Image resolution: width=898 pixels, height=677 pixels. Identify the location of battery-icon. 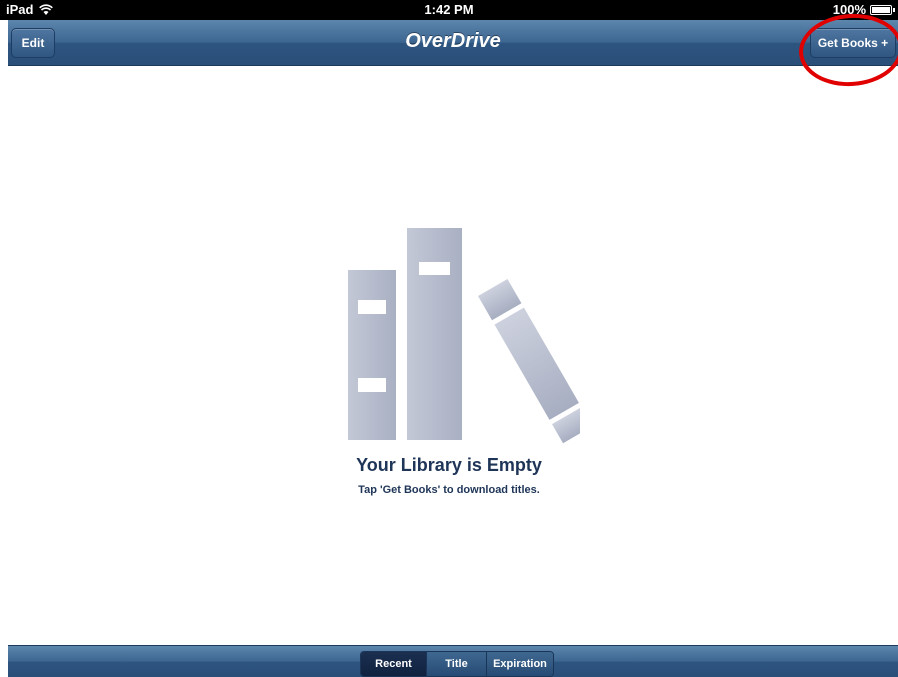
(882, 9).